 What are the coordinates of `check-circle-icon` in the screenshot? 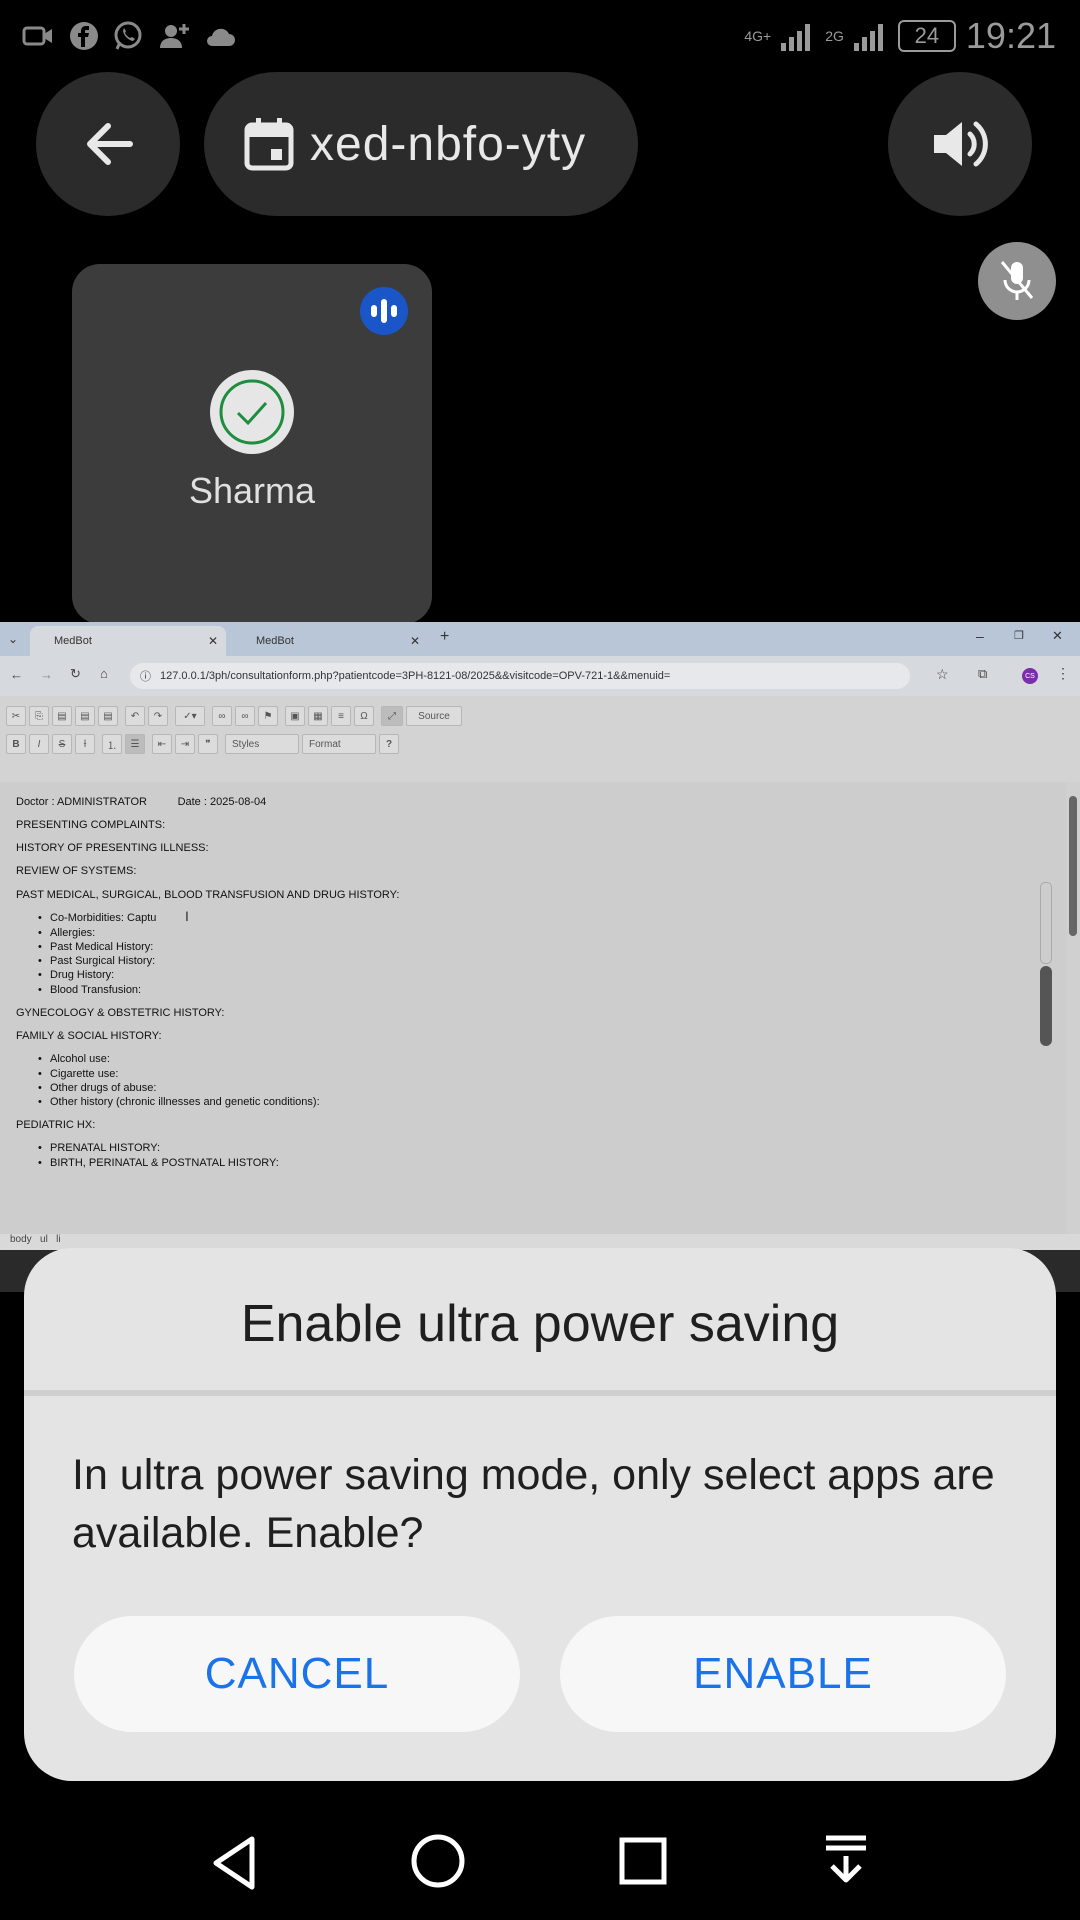 It's located at (252, 412).